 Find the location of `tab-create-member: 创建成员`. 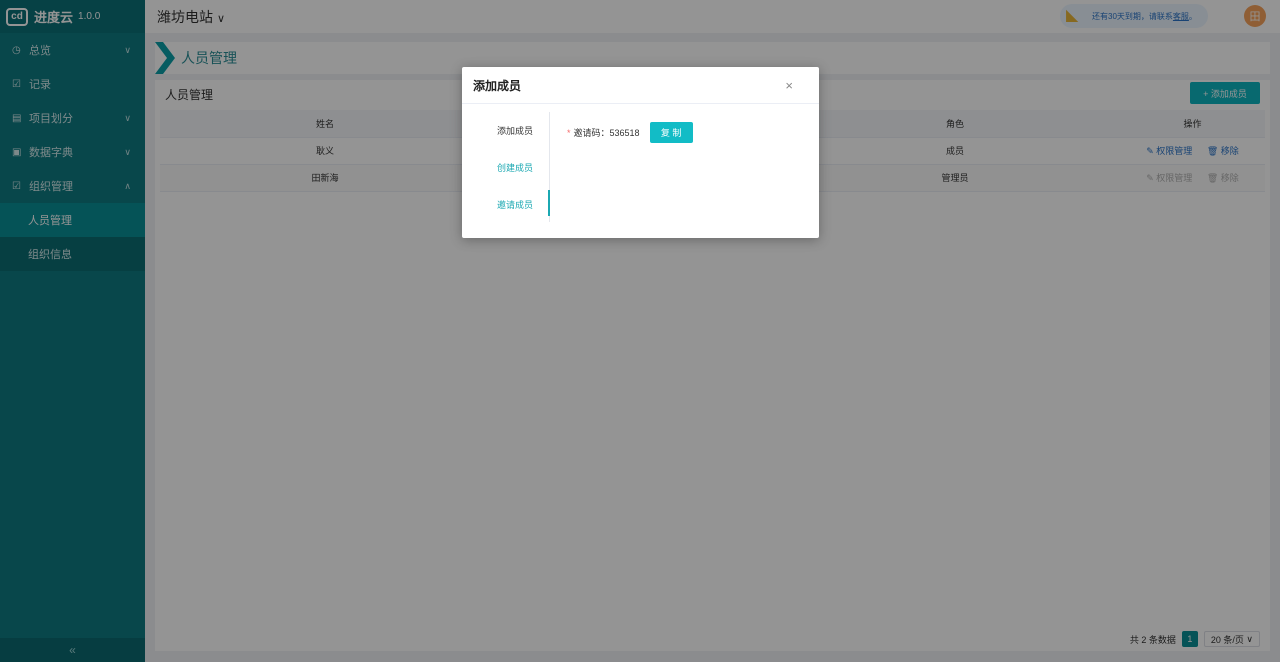

tab-create-member: 创建成员 is located at coordinates (505, 167).